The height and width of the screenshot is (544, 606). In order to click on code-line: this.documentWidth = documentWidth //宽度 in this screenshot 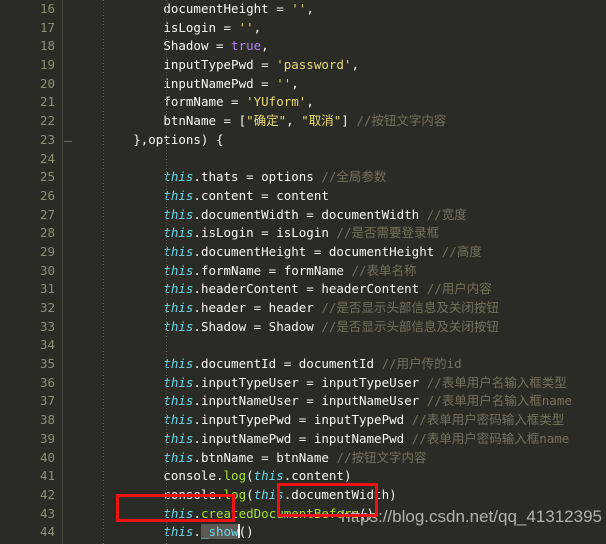, I will do `click(334, 215)`.